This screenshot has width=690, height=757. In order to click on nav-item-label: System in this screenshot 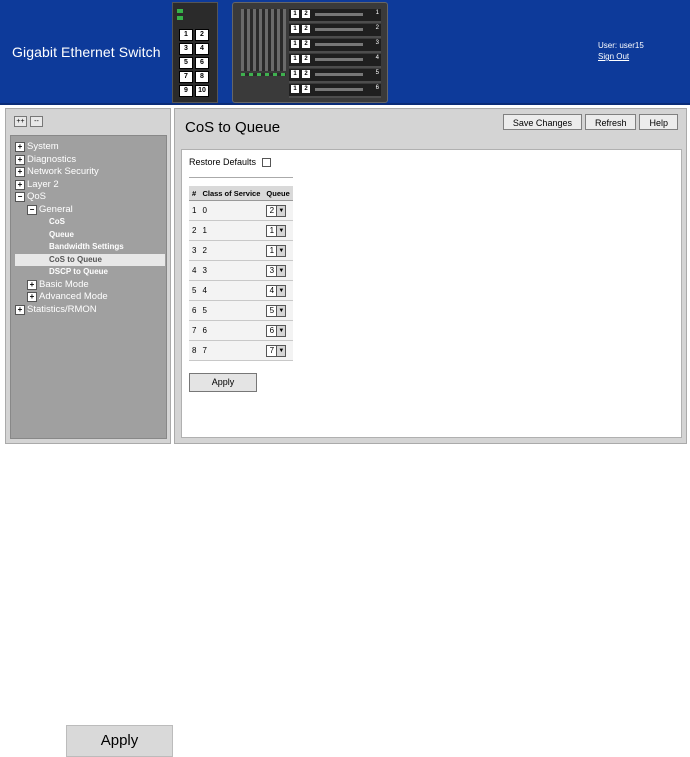, I will do `click(43, 146)`.